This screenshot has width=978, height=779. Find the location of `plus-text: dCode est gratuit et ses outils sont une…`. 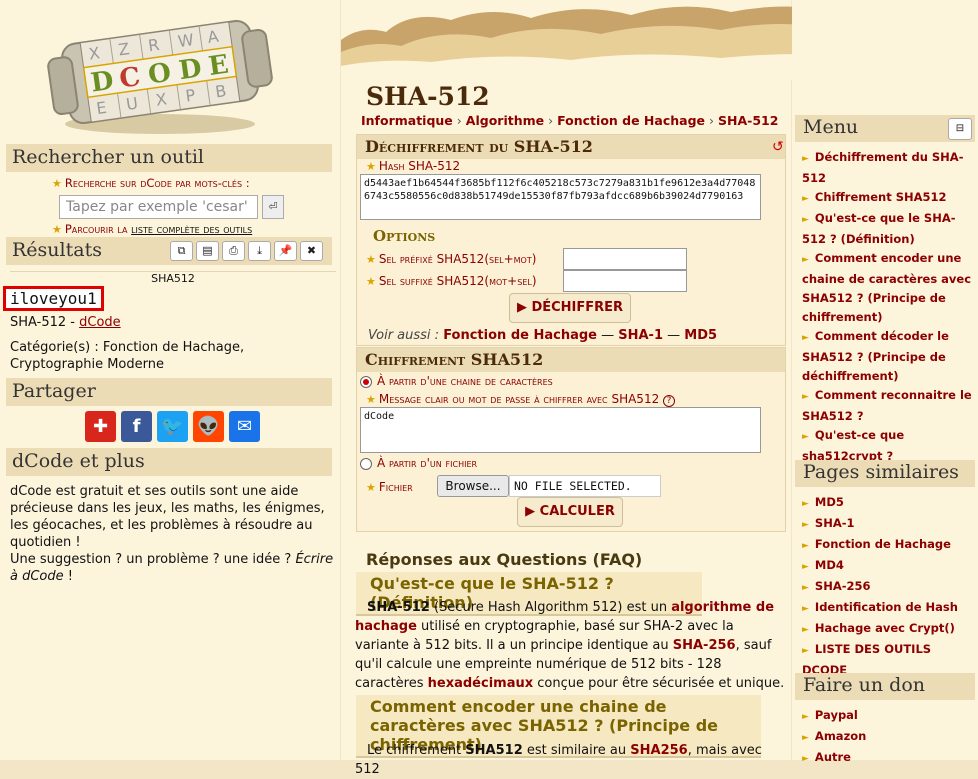

plus-text: dCode est gratuit et ses outils sont une… is located at coordinates (172, 534).